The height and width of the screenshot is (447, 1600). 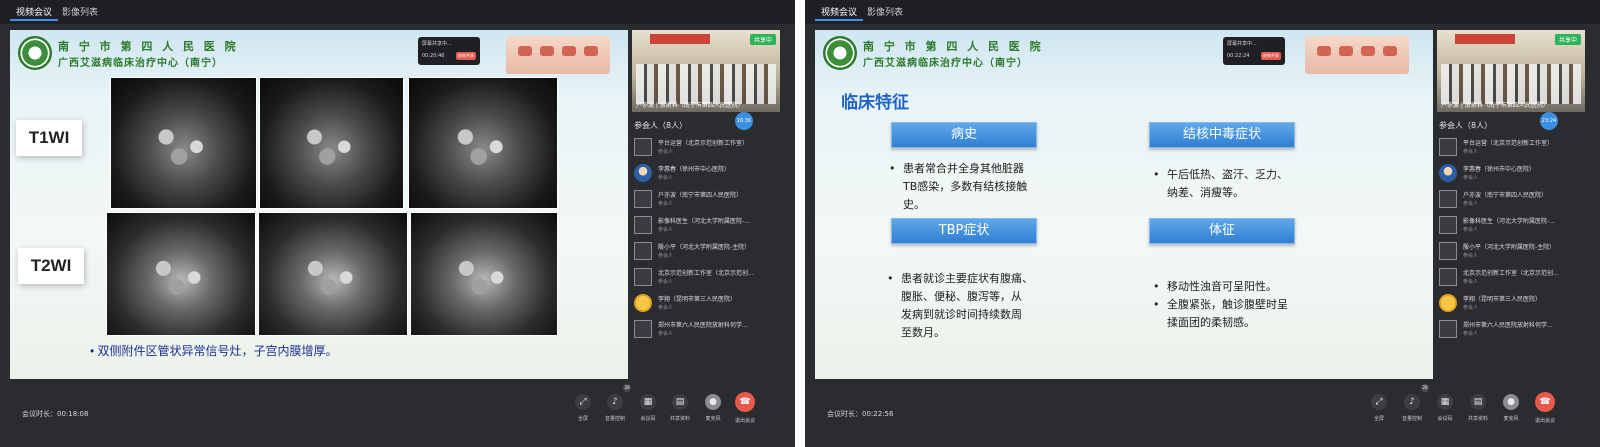 What do you see at coordinates (923, 332) in the screenshot?
I see `bullet-line: 至数月。` at bounding box center [923, 332].